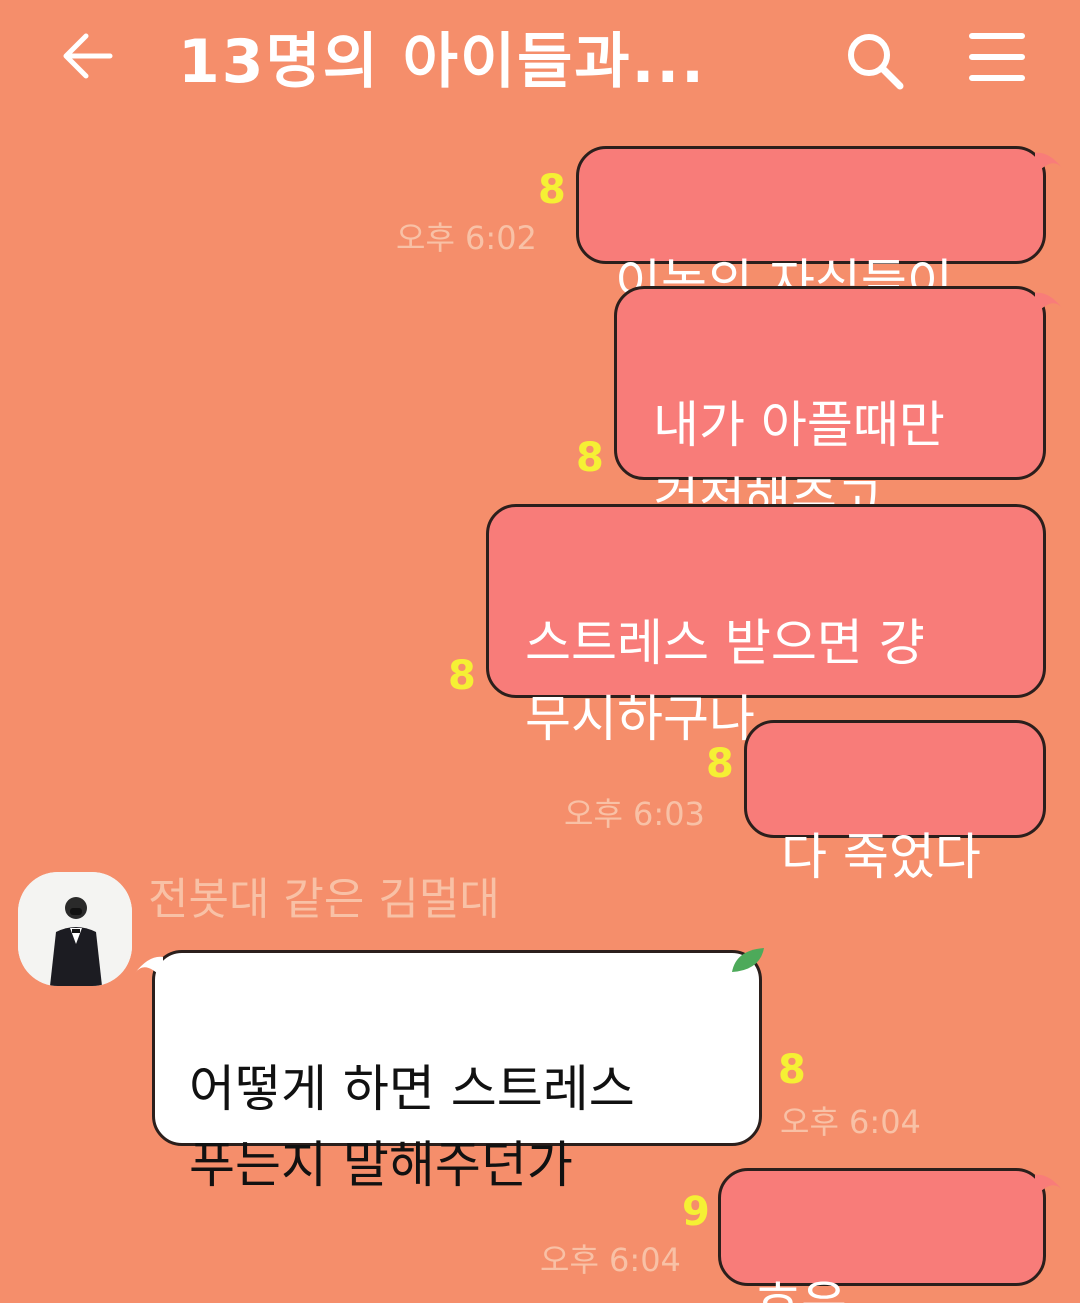  Describe the element at coordinates (838, 408) in the screenshot. I see `my-message-bubble: 내가 아플때만 걱정해주고` at that location.